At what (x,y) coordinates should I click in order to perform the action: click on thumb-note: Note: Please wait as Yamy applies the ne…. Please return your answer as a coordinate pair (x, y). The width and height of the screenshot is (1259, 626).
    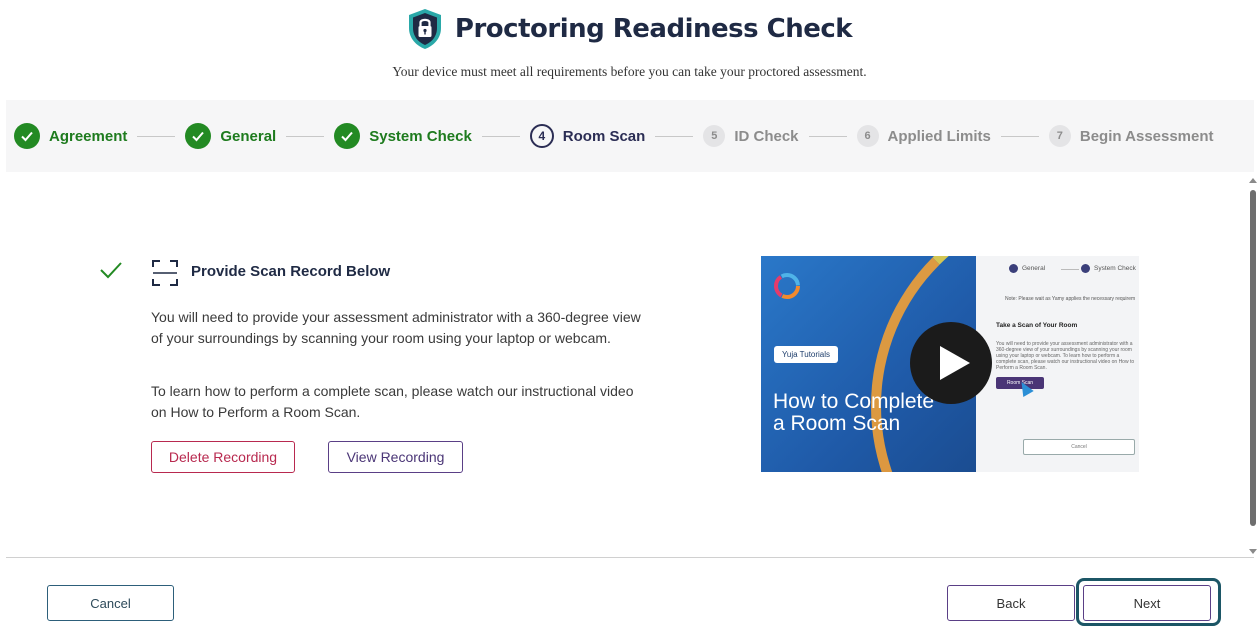
    Looking at the image, I should click on (1070, 299).